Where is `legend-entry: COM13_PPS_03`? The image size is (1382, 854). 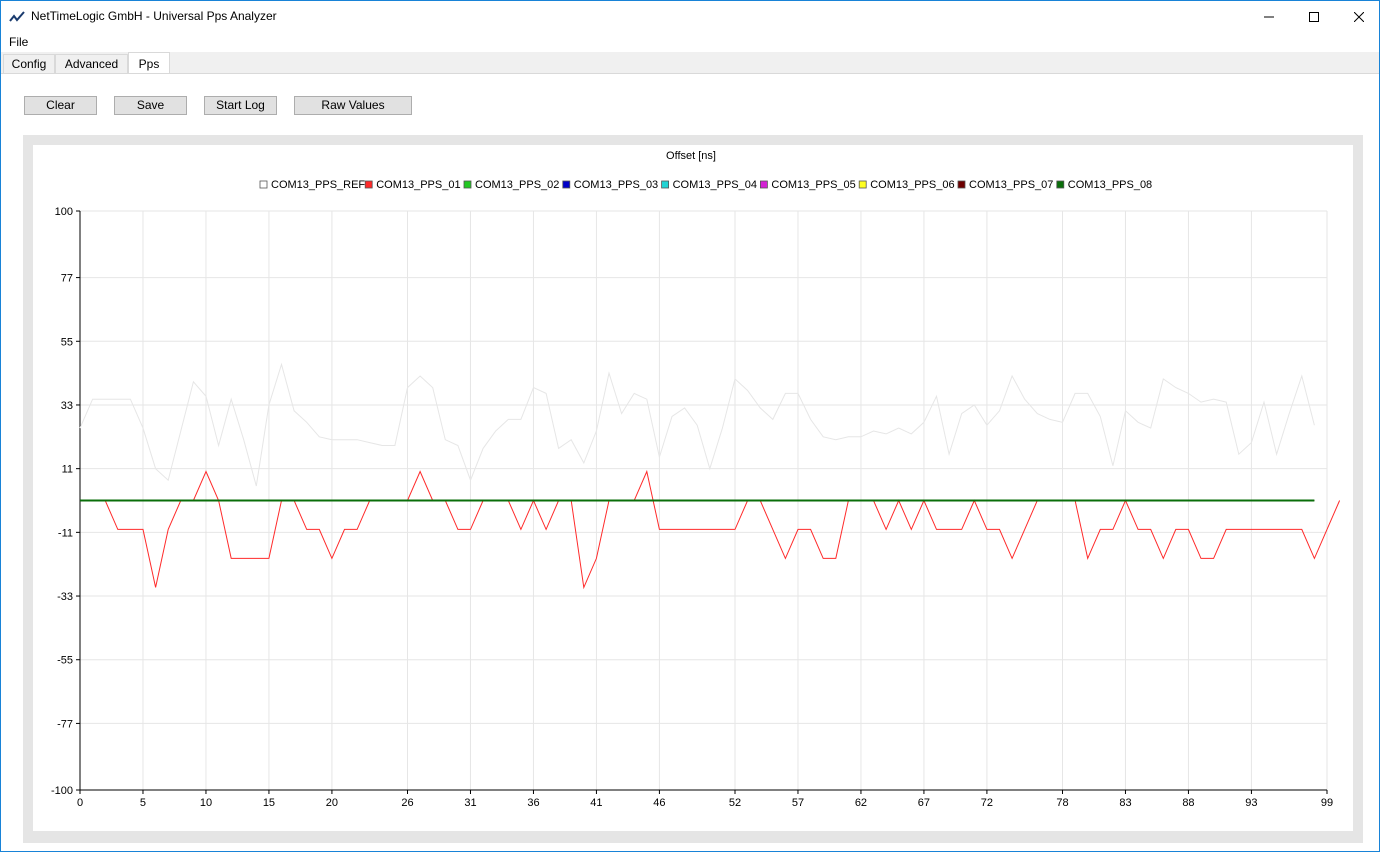
legend-entry: COM13_PPS_03 is located at coordinates (610, 185).